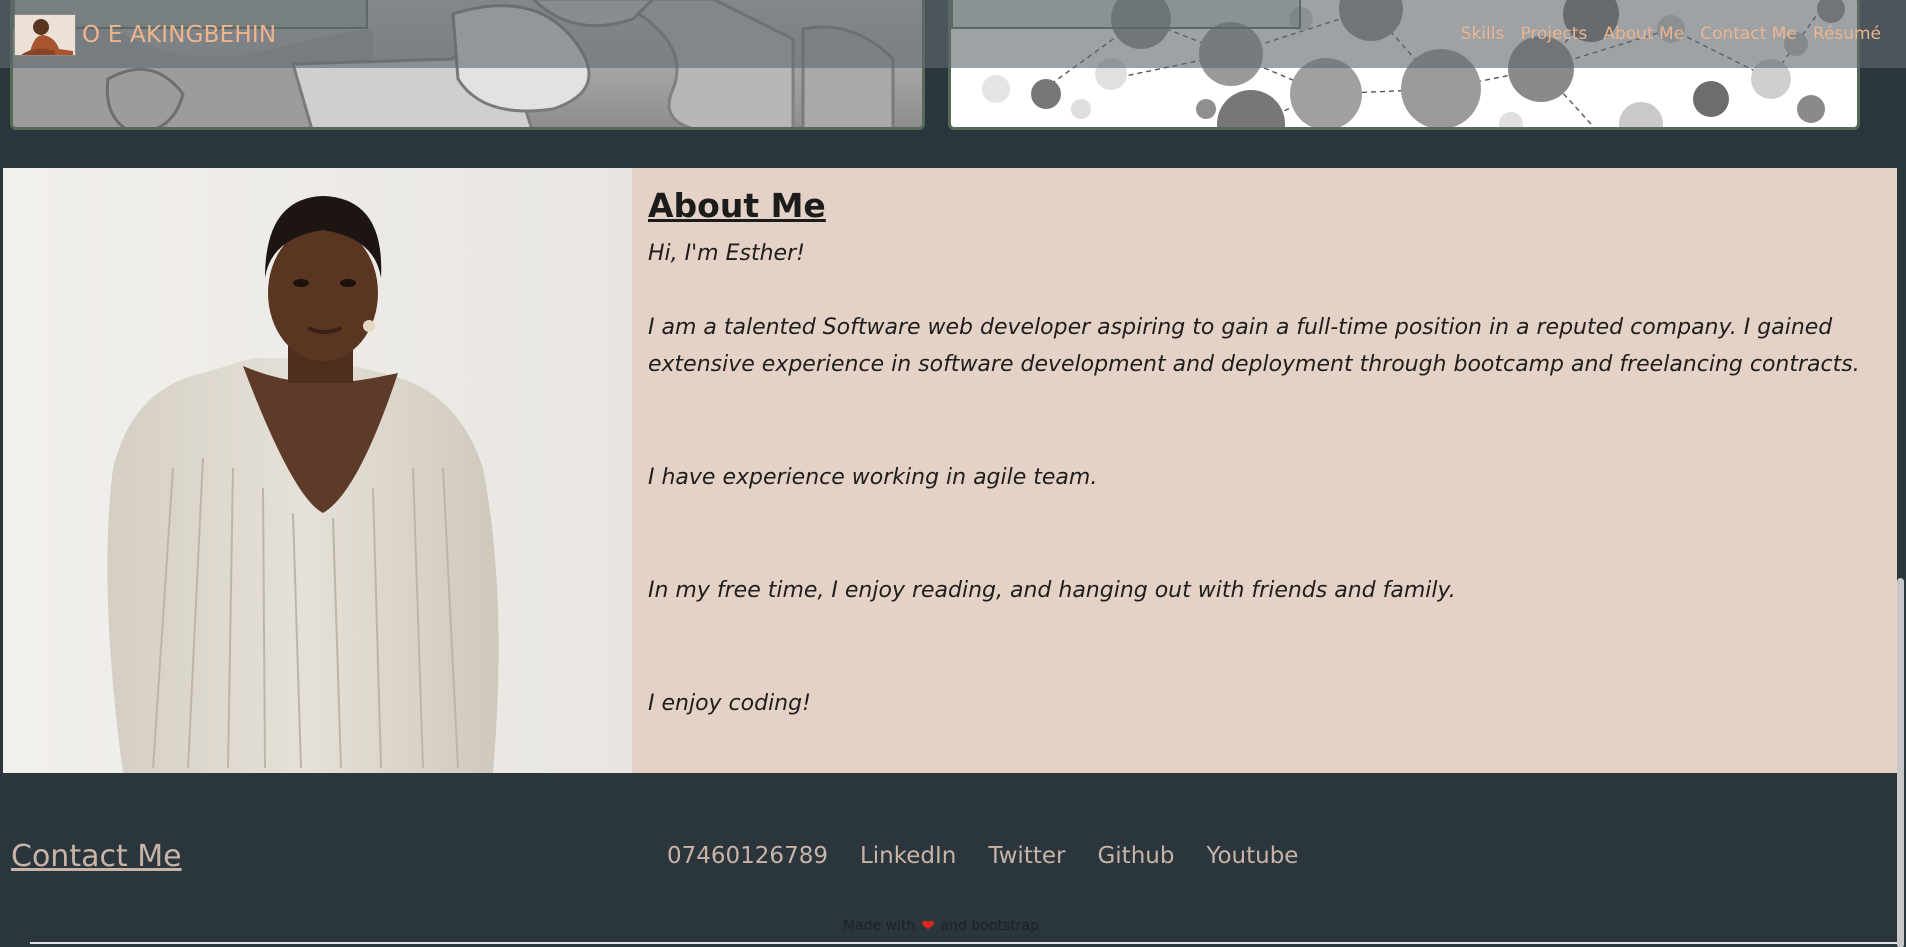 This screenshot has height=947, width=1906. I want to click on about-agile: I have experience working in agile team., so click(873, 477).